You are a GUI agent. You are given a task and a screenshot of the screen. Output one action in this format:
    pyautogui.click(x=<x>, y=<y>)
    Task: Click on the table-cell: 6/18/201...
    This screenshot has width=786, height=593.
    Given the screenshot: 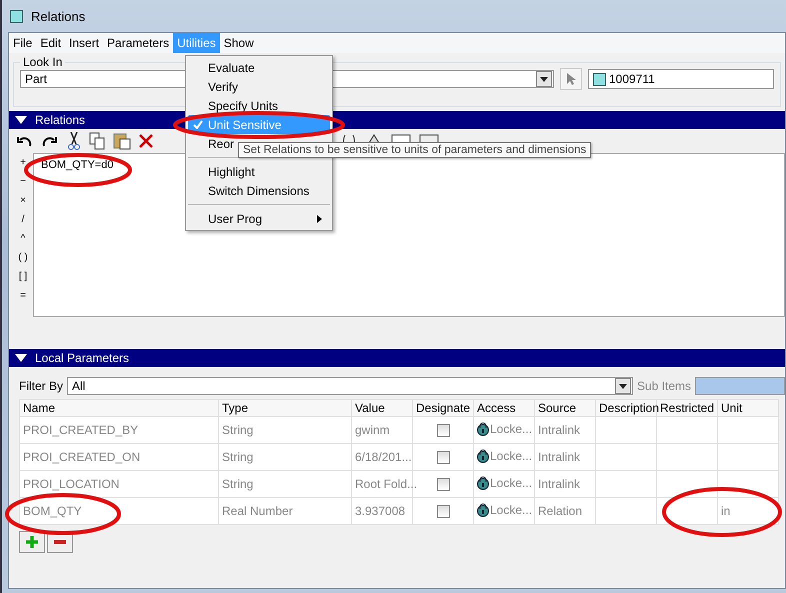 What is the action you would take?
    pyautogui.click(x=382, y=457)
    